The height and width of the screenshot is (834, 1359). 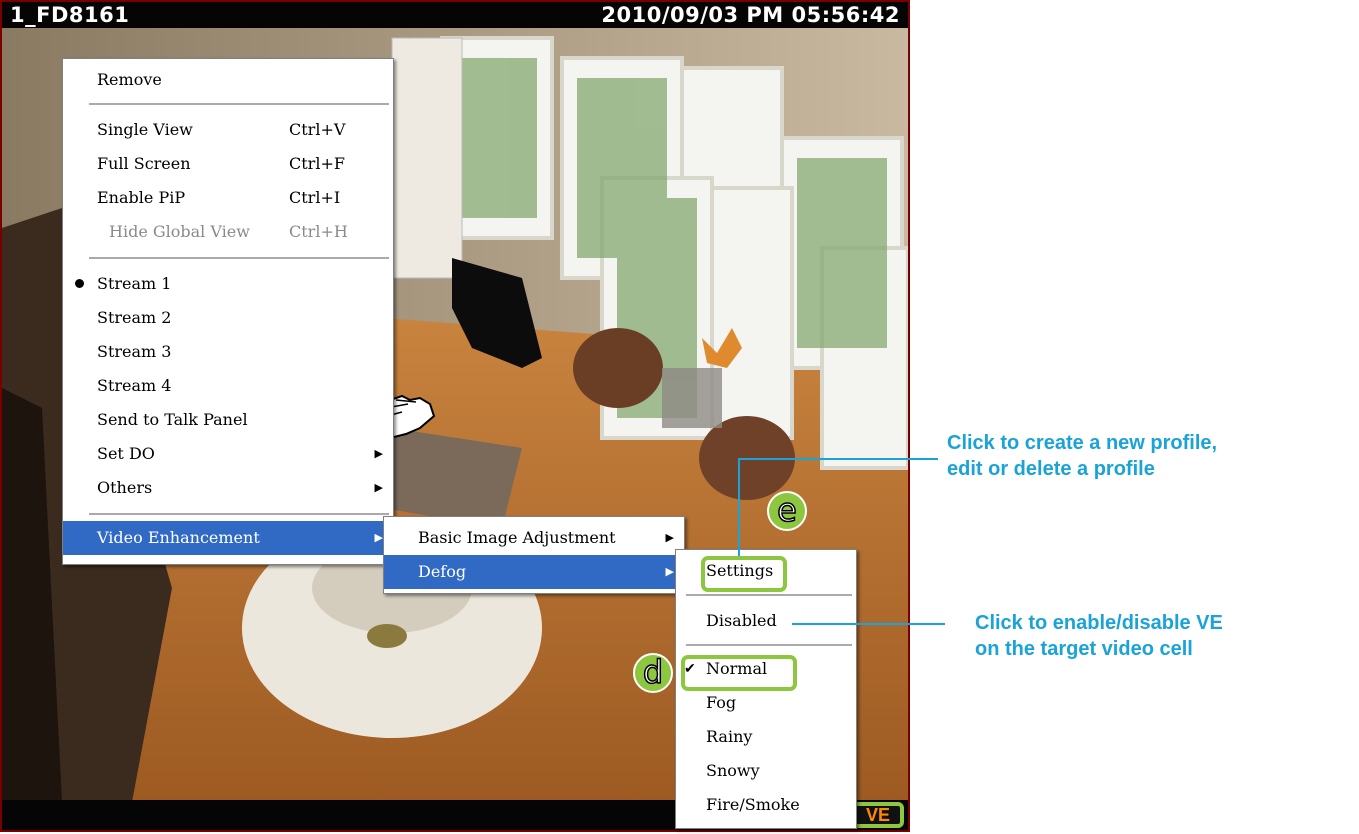 What do you see at coordinates (228, 284) in the screenshot?
I see `menu-item-stream-1: Stream 1` at bounding box center [228, 284].